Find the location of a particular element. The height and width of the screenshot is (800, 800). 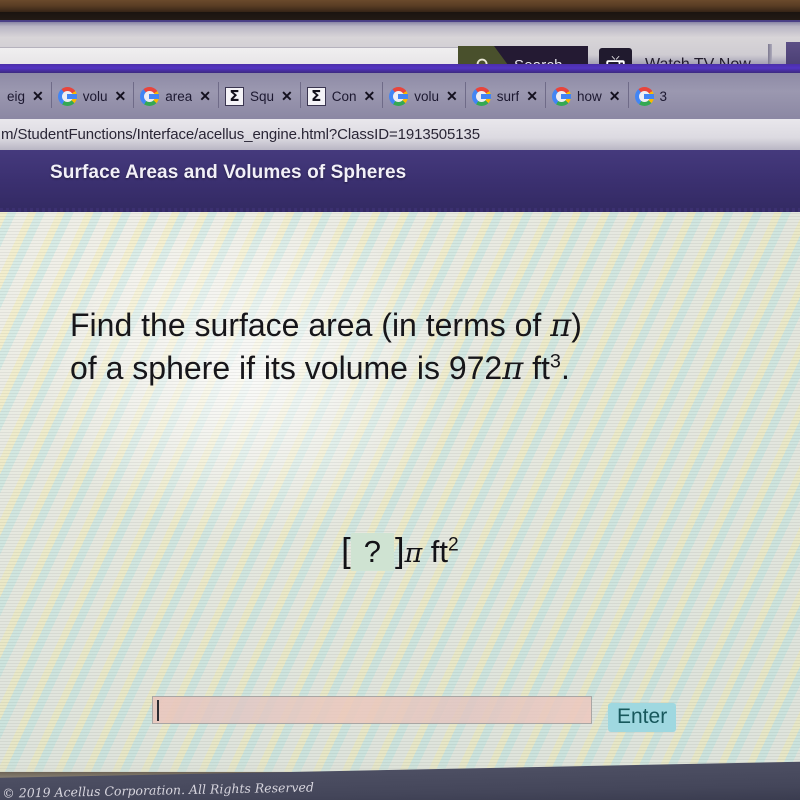

question-line-1: Find the surface area (in terms of π) is located at coordinates (326, 325).